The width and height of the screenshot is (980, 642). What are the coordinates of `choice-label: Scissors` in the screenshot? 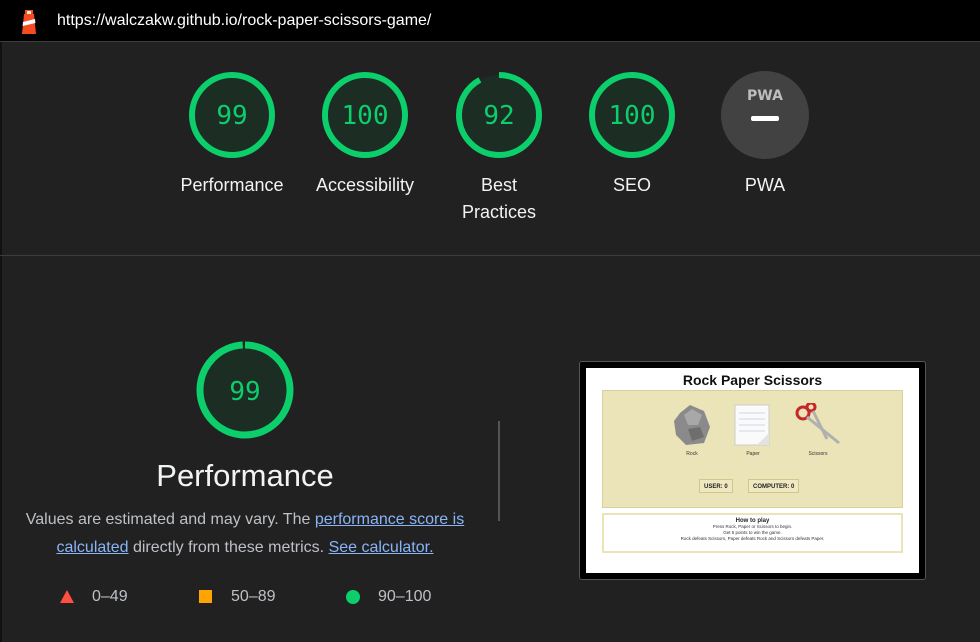 It's located at (818, 454).